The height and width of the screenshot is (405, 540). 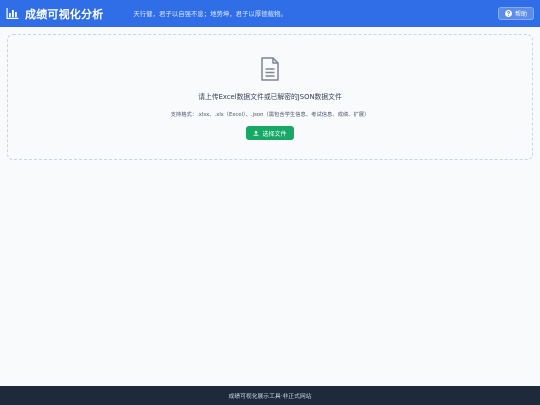 I want to click on question-circle-icon, so click(x=508, y=13).